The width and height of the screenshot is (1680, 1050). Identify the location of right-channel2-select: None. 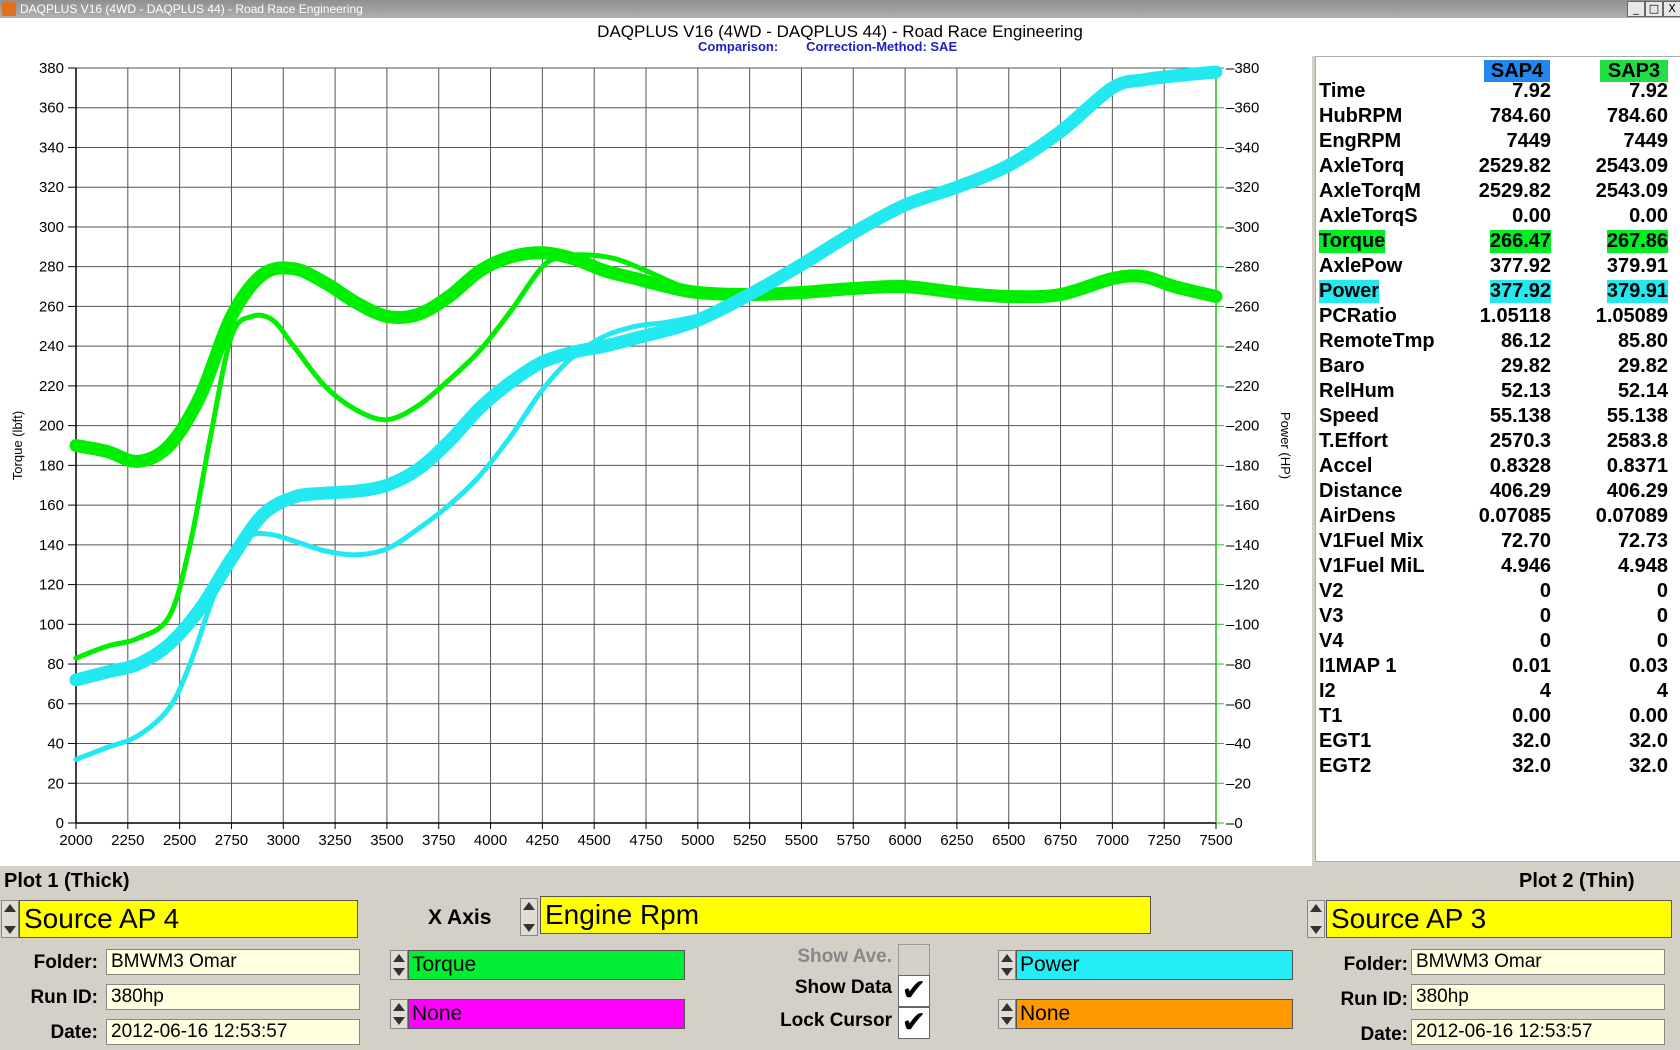
(1154, 1014).